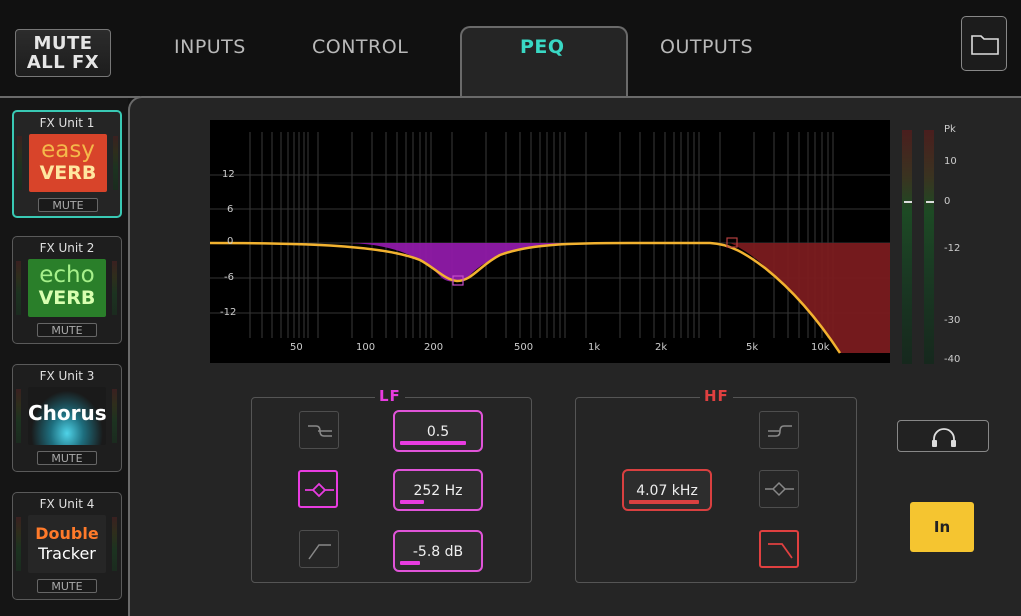 The width and height of the screenshot is (1021, 616). I want to click on lf-frequency-value: 252 Hz, so click(438, 491).